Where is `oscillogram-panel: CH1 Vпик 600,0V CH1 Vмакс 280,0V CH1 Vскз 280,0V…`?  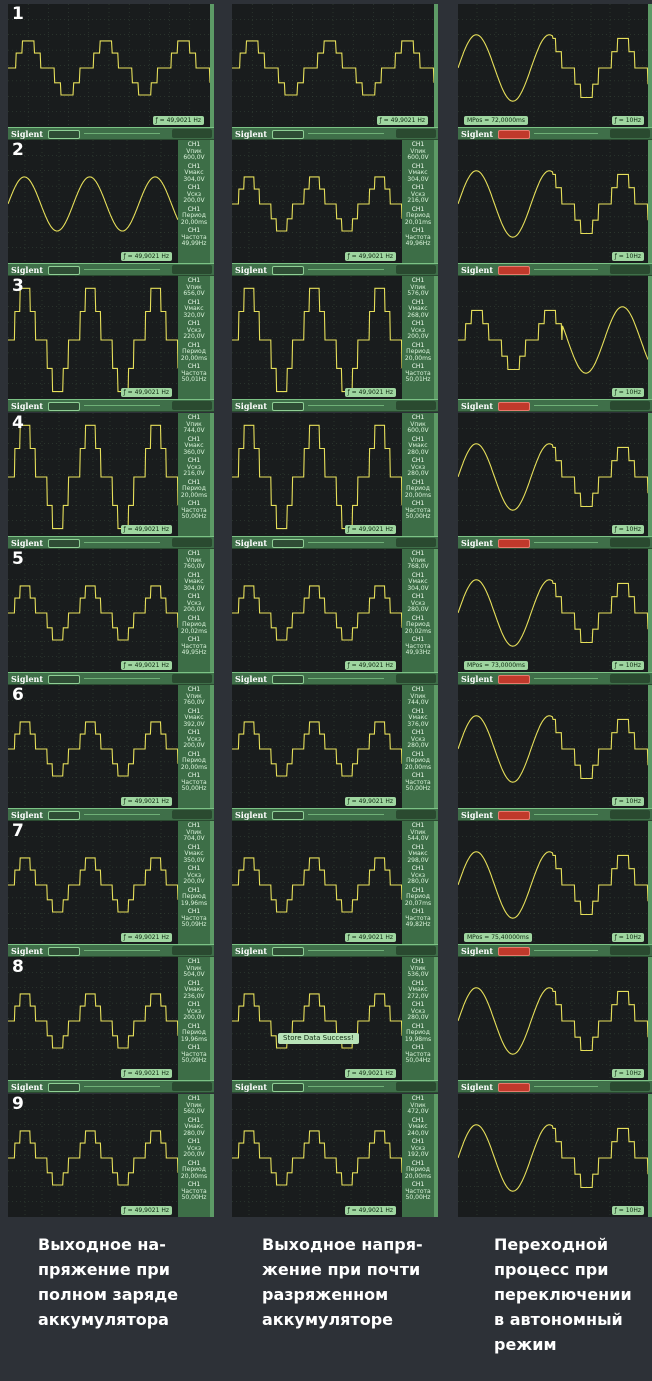 oscillogram-panel: CH1 Vпик 600,0V CH1 Vмакс 280,0V CH1 Vскз 280,0V… is located at coordinates (335, 474).